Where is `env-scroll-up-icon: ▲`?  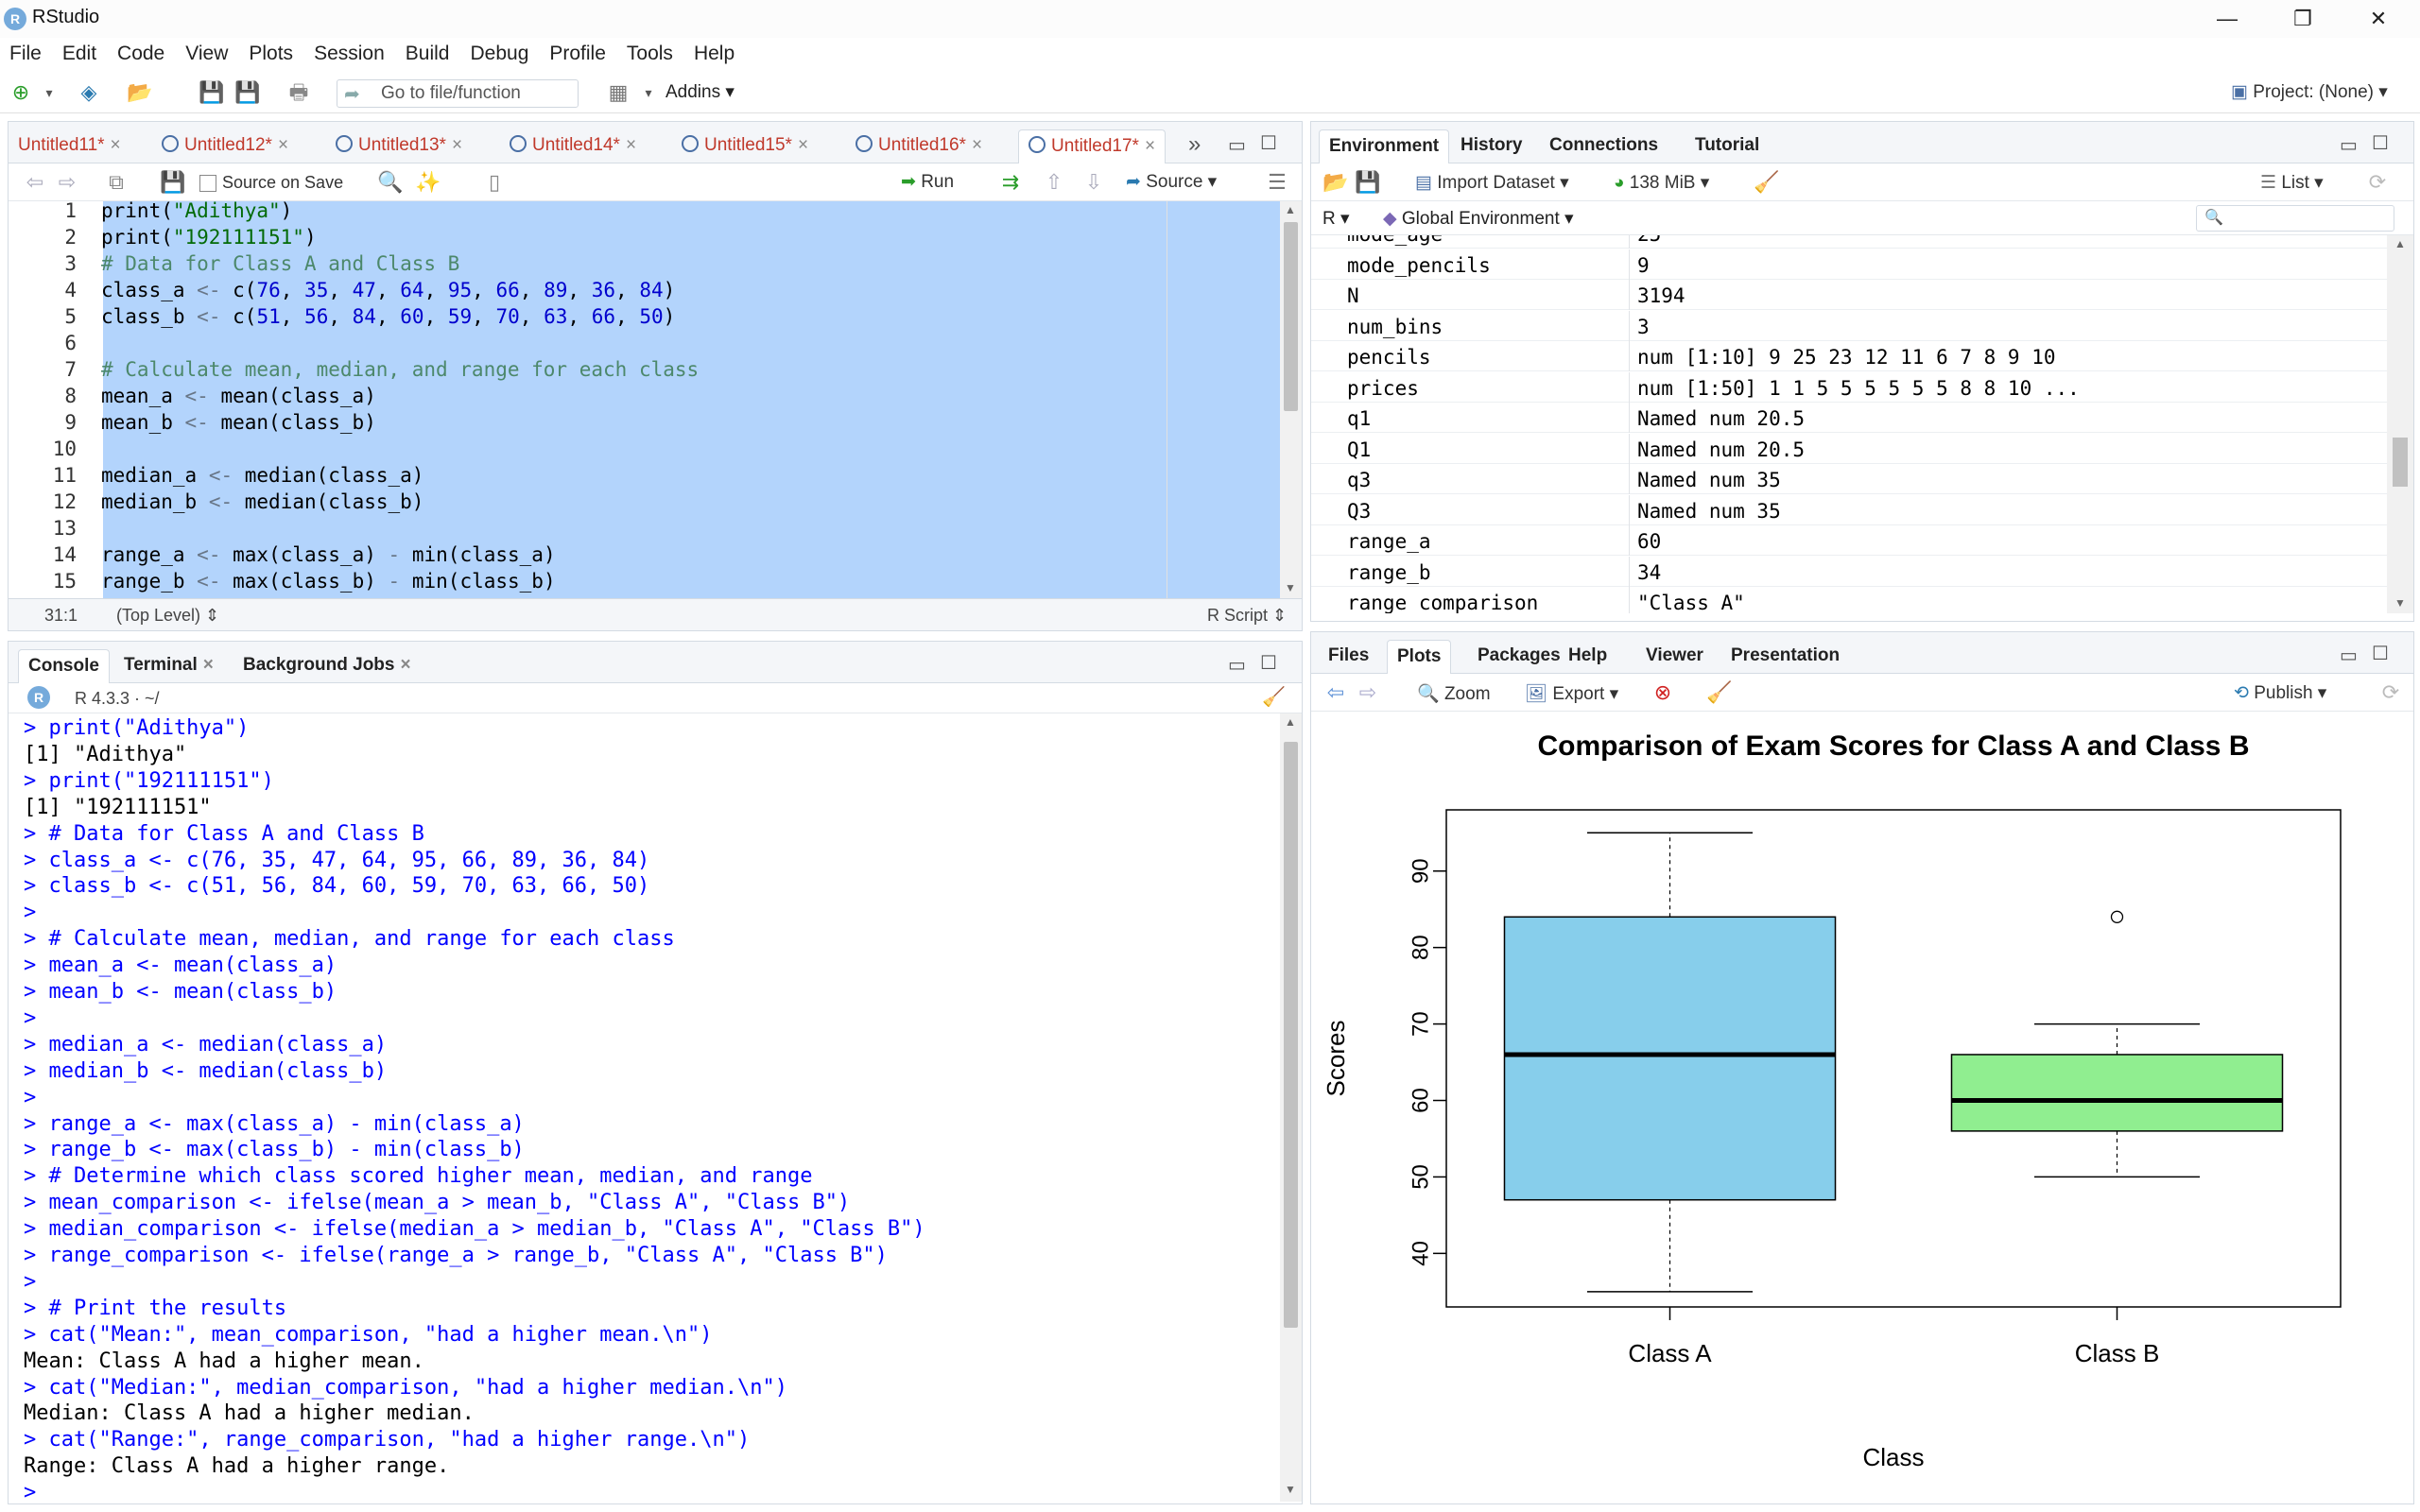
env-scroll-up-icon: ▲ is located at coordinates (2400, 243).